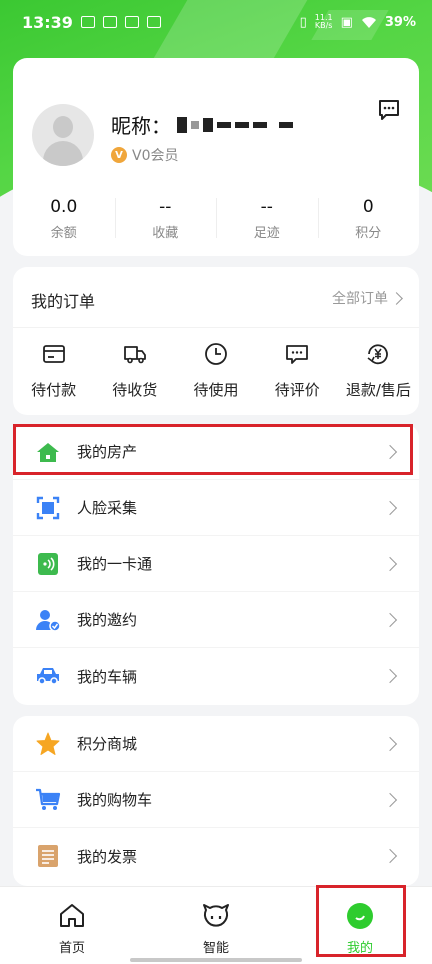 Image resolution: width=432 pixels, height=964 pixels. Describe the element at coordinates (216, 676) in the screenshot. I see `menu-my-vehicles: 我的车辆` at that location.